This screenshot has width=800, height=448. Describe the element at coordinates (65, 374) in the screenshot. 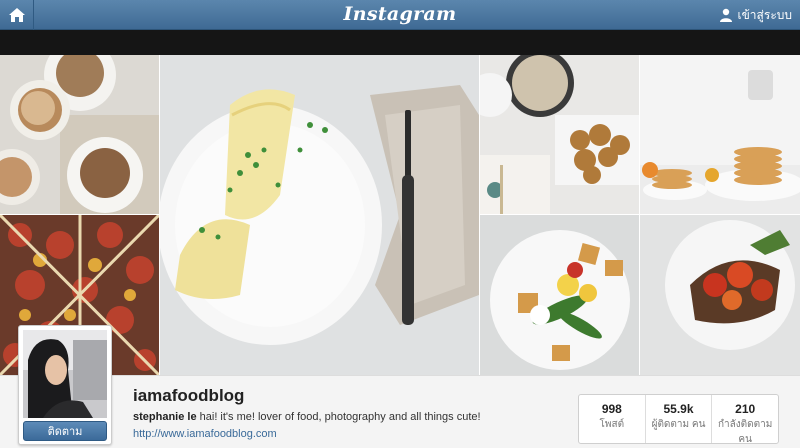

I see `avatar` at that location.